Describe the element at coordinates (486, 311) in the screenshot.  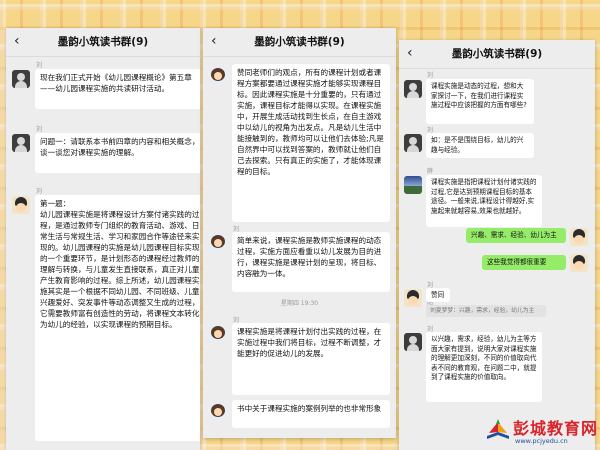
I see `quoted-message: 刘夏梦梦：兴趣，需求，经验，幼儿为主` at that location.